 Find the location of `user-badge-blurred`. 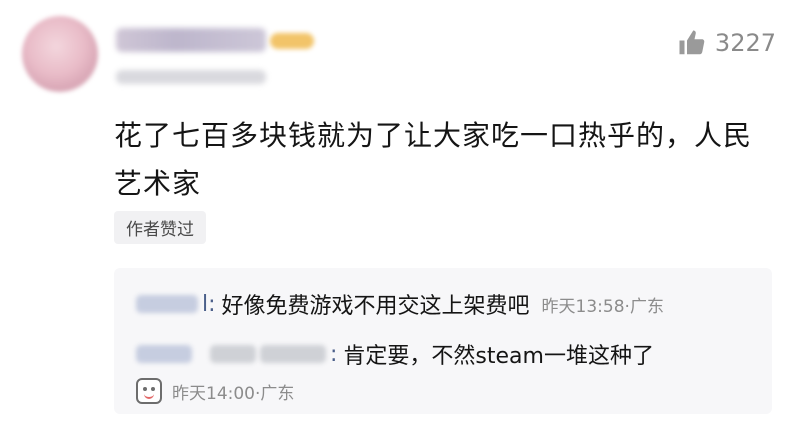

user-badge-blurred is located at coordinates (292, 41).